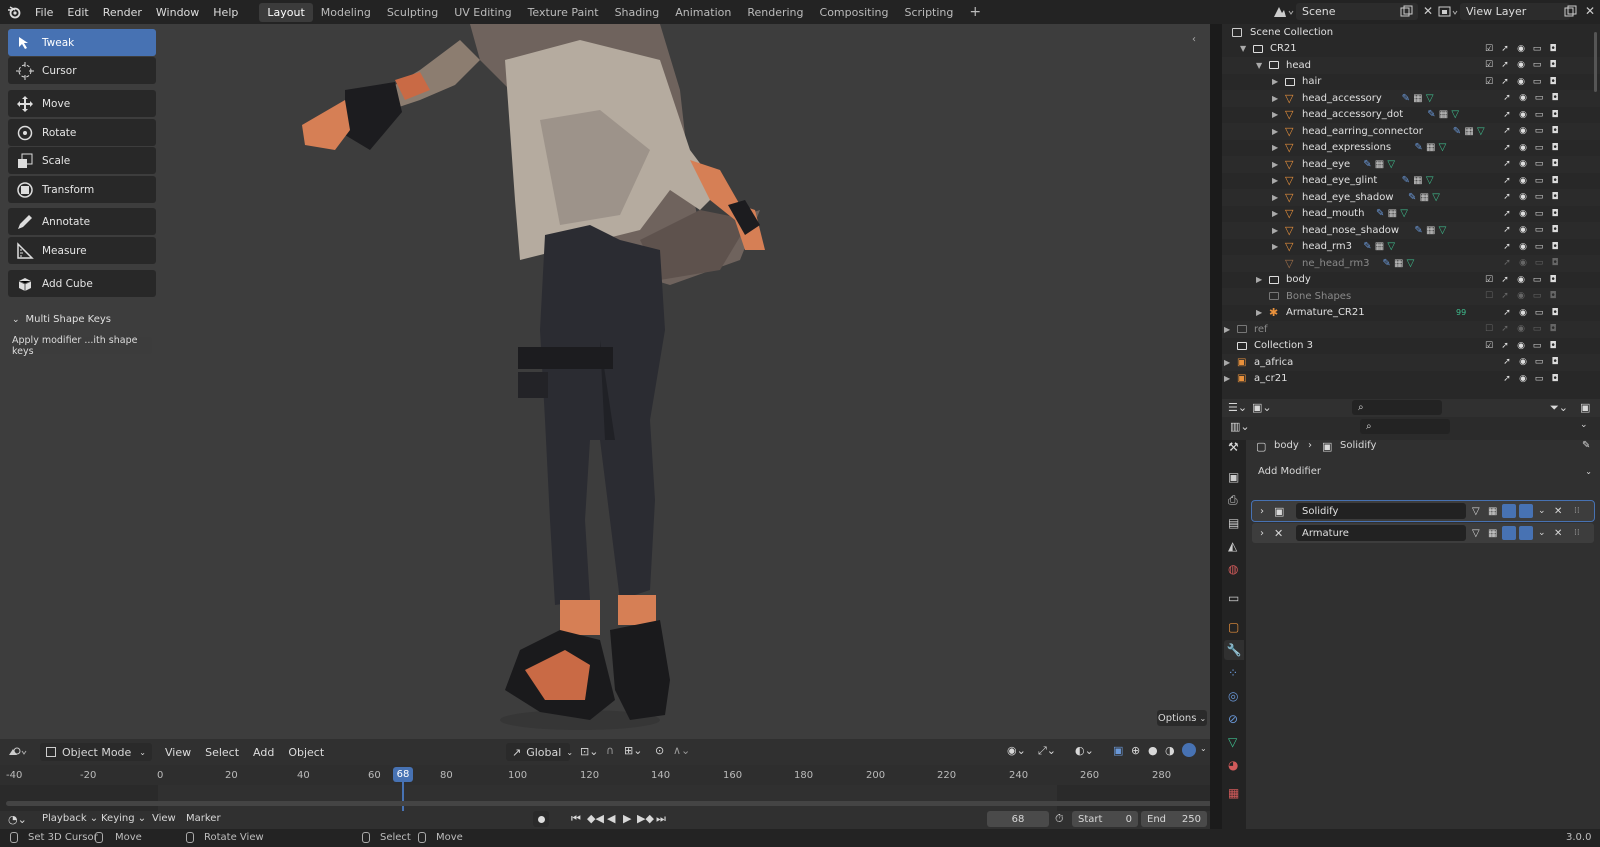  Describe the element at coordinates (1233, 477) in the screenshot. I see `render-tab-icon: ▣` at that location.